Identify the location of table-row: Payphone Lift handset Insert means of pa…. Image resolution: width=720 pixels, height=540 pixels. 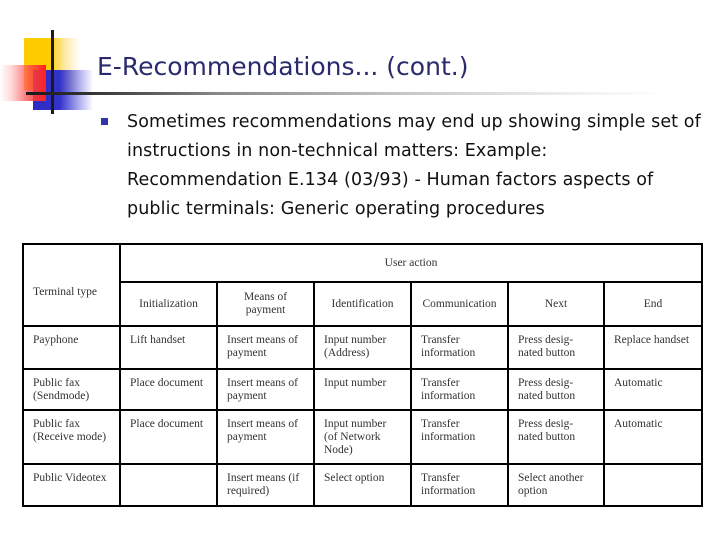
(363, 347).